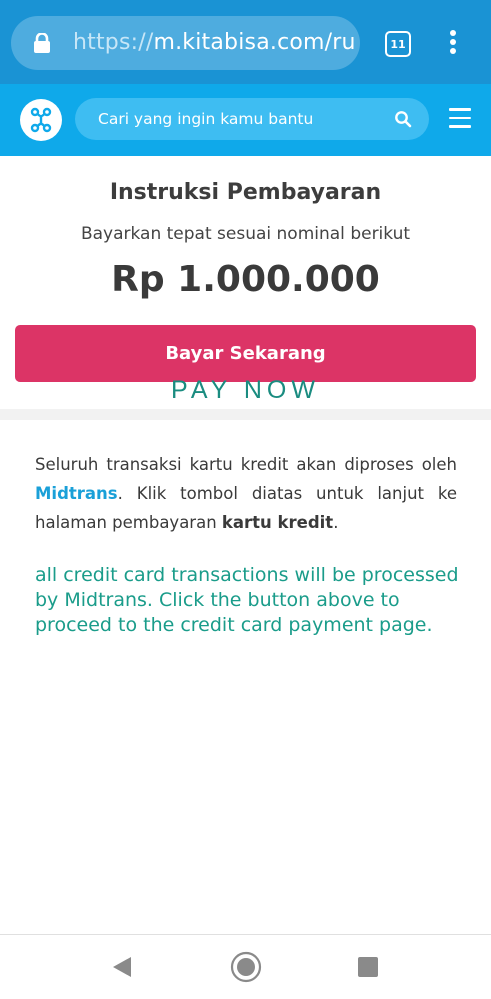 Image resolution: width=491 pixels, height=999 pixels. What do you see at coordinates (122, 967) in the screenshot?
I see `back-triangle-icon` at bounding box center [122, 967].